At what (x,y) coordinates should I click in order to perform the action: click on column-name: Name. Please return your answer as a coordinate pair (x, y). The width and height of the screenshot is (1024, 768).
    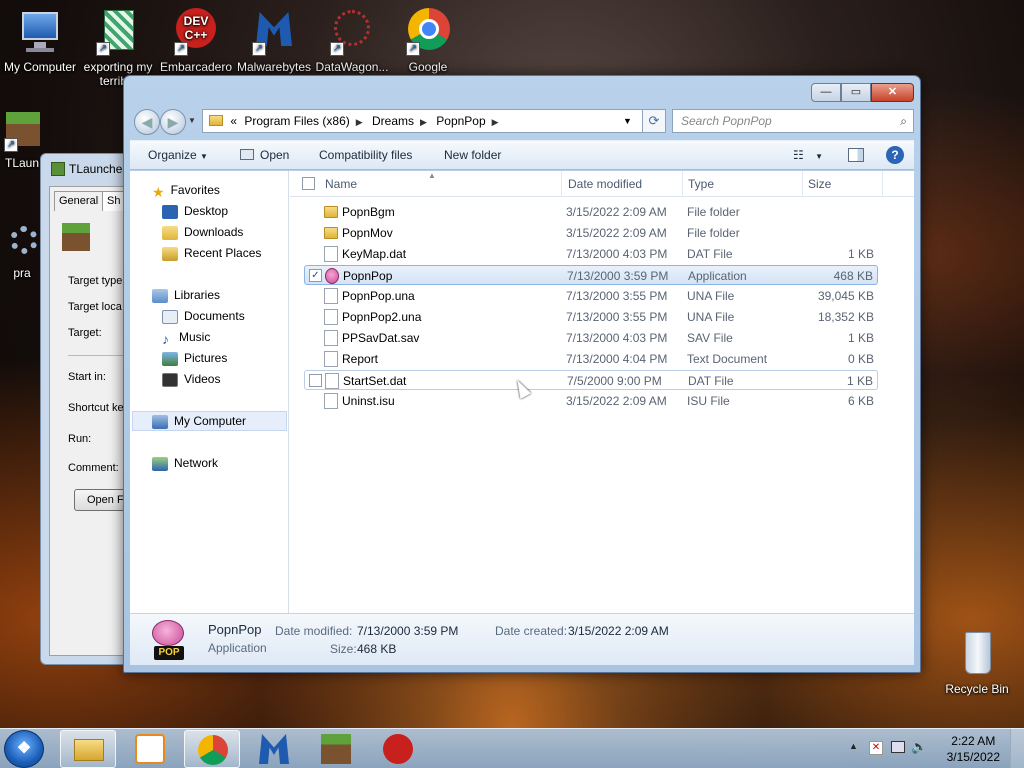
    Looking at the image, I should click on (341, 184).